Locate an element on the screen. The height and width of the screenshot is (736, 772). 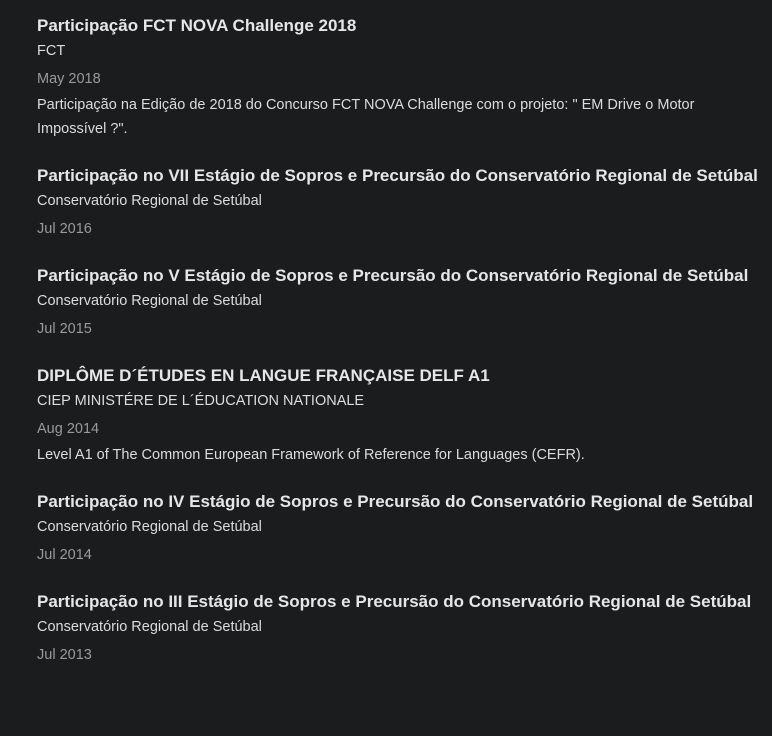
item-date: May 2018 is located at coordinates (69, 79).